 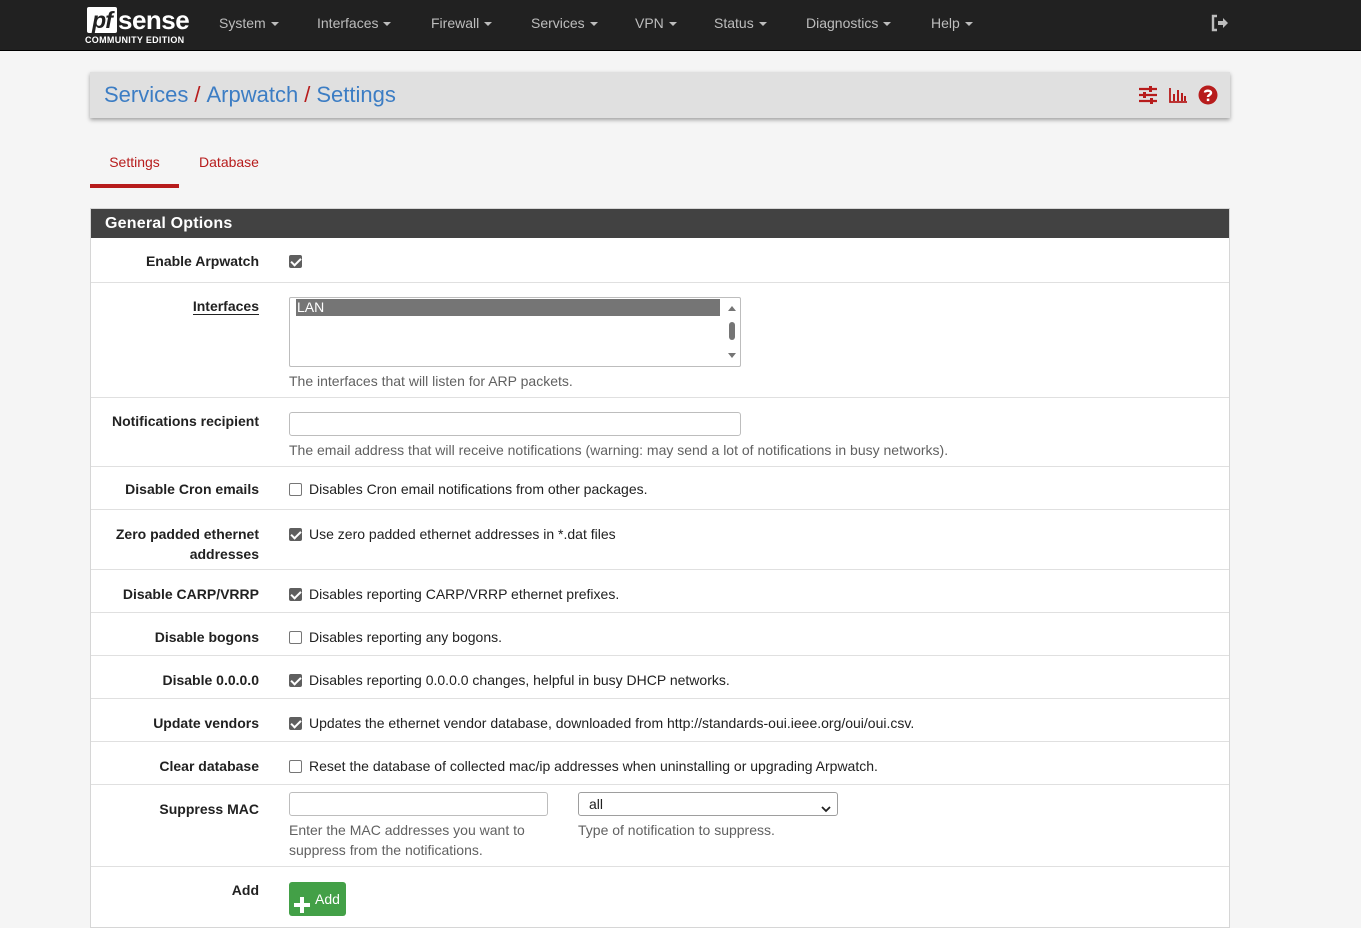 What do you see at coordinates (356, 94) in the screenshot?
I see `breadcrumb-settings: Settings` at bounding box center [356, 94].